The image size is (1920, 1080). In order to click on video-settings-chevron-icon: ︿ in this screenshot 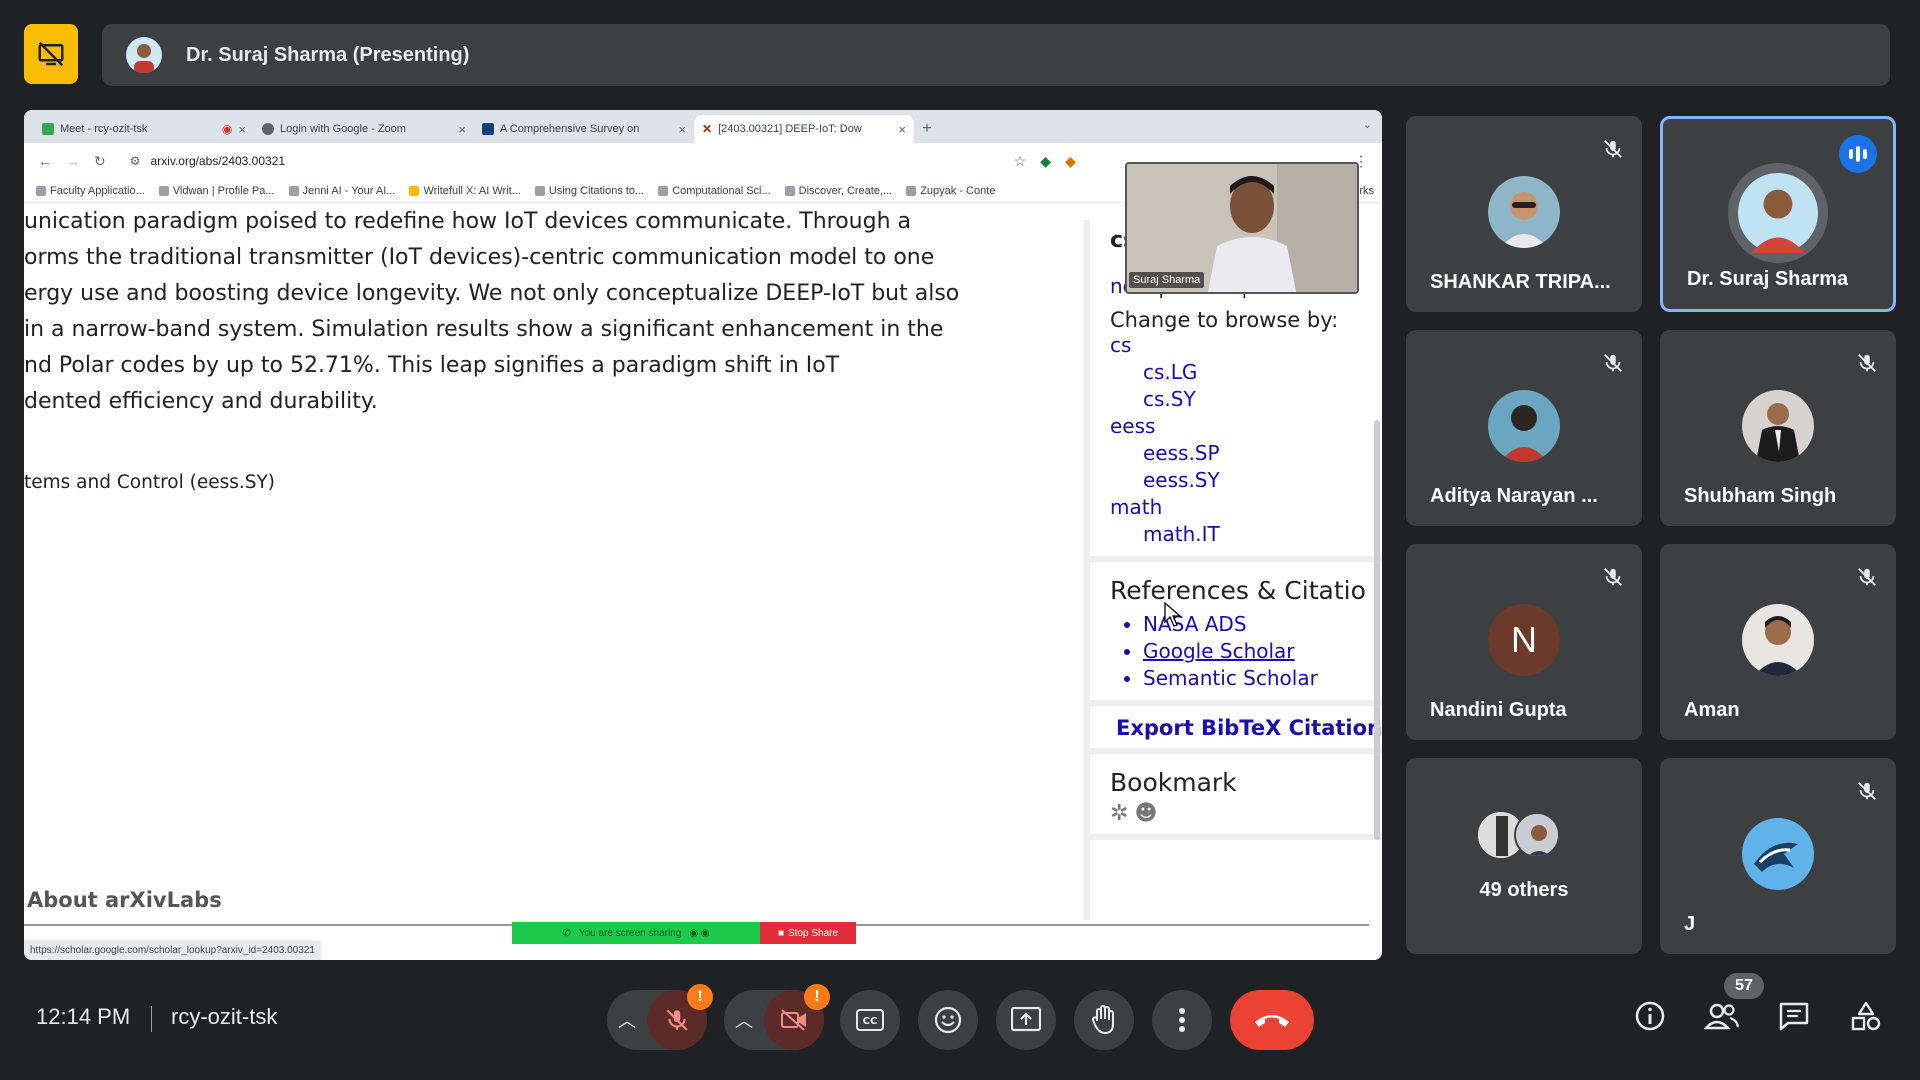, I will do `click(744, 1020)`.